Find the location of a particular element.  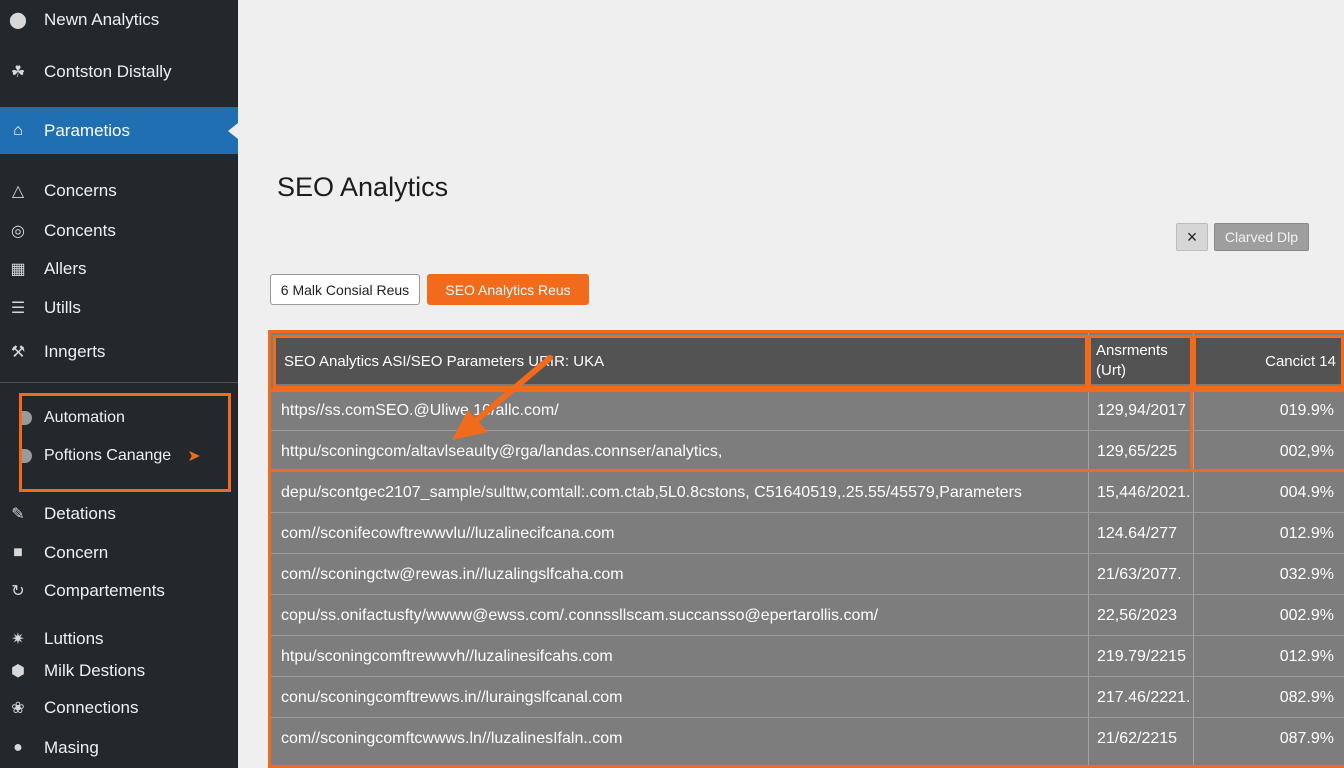

sidebar-item-newn-analytics: ⬤ Newn Analytics is located at coordinates (119, 20).